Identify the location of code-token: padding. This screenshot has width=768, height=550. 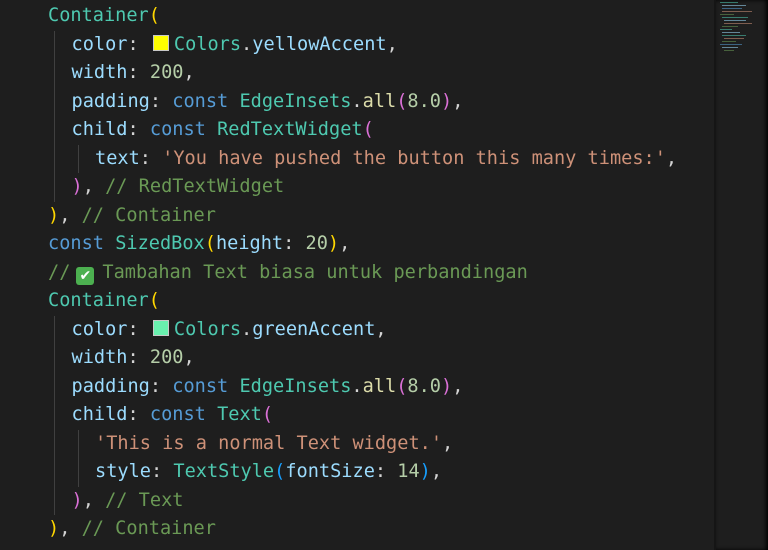
(110, 101).